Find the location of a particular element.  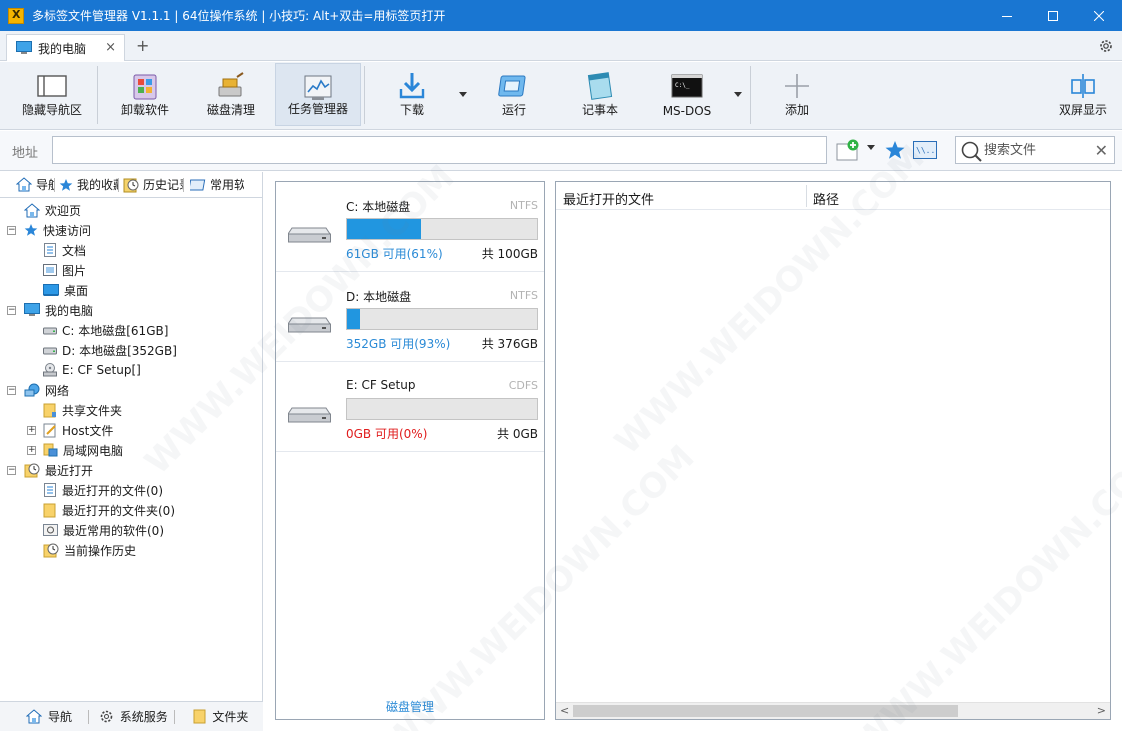

download-dropdown-arrow is located at coordinates (463, 94).